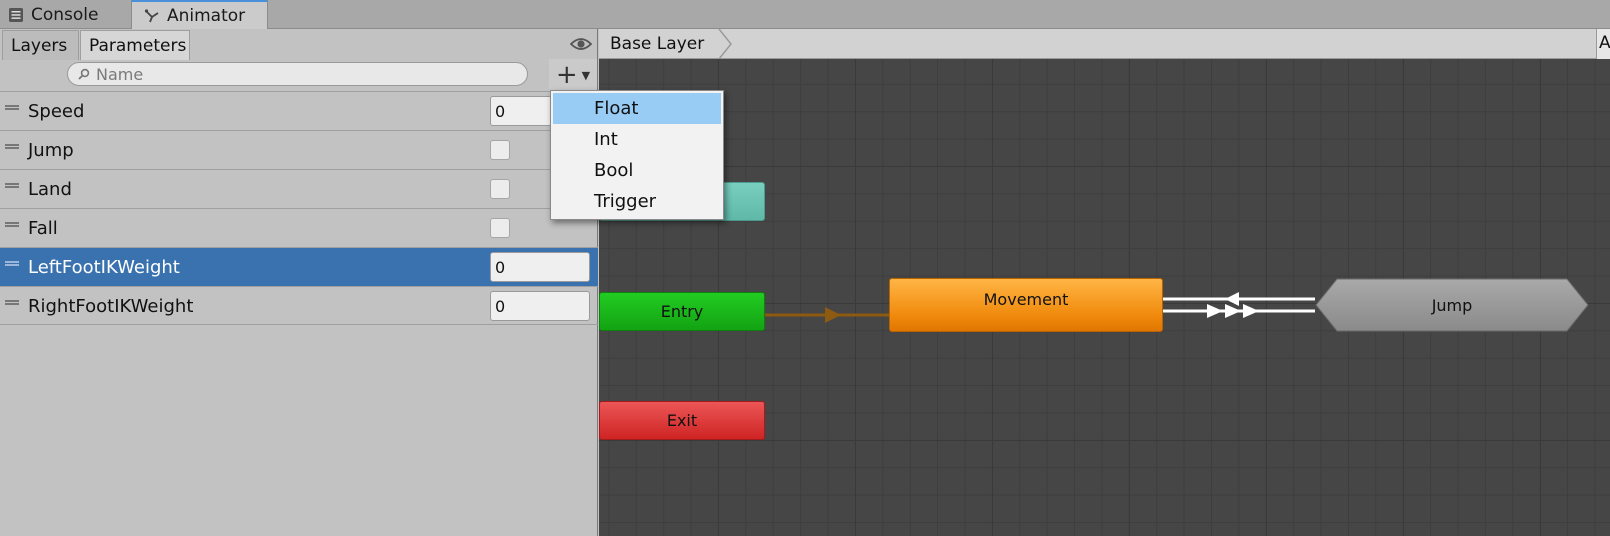 The height and width of the screenshot is (536, 1610). I want to click on breadcrumb-base-layer: Base Layer, so click(657, 44).